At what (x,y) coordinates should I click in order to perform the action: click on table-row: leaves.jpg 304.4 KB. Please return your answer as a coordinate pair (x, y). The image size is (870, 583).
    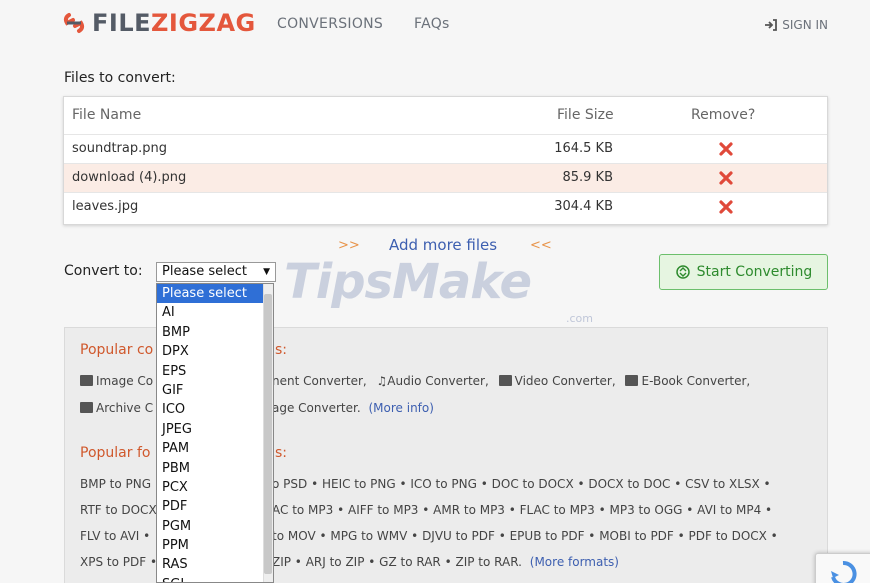
    Looking at the image, I should click on (445, 206).